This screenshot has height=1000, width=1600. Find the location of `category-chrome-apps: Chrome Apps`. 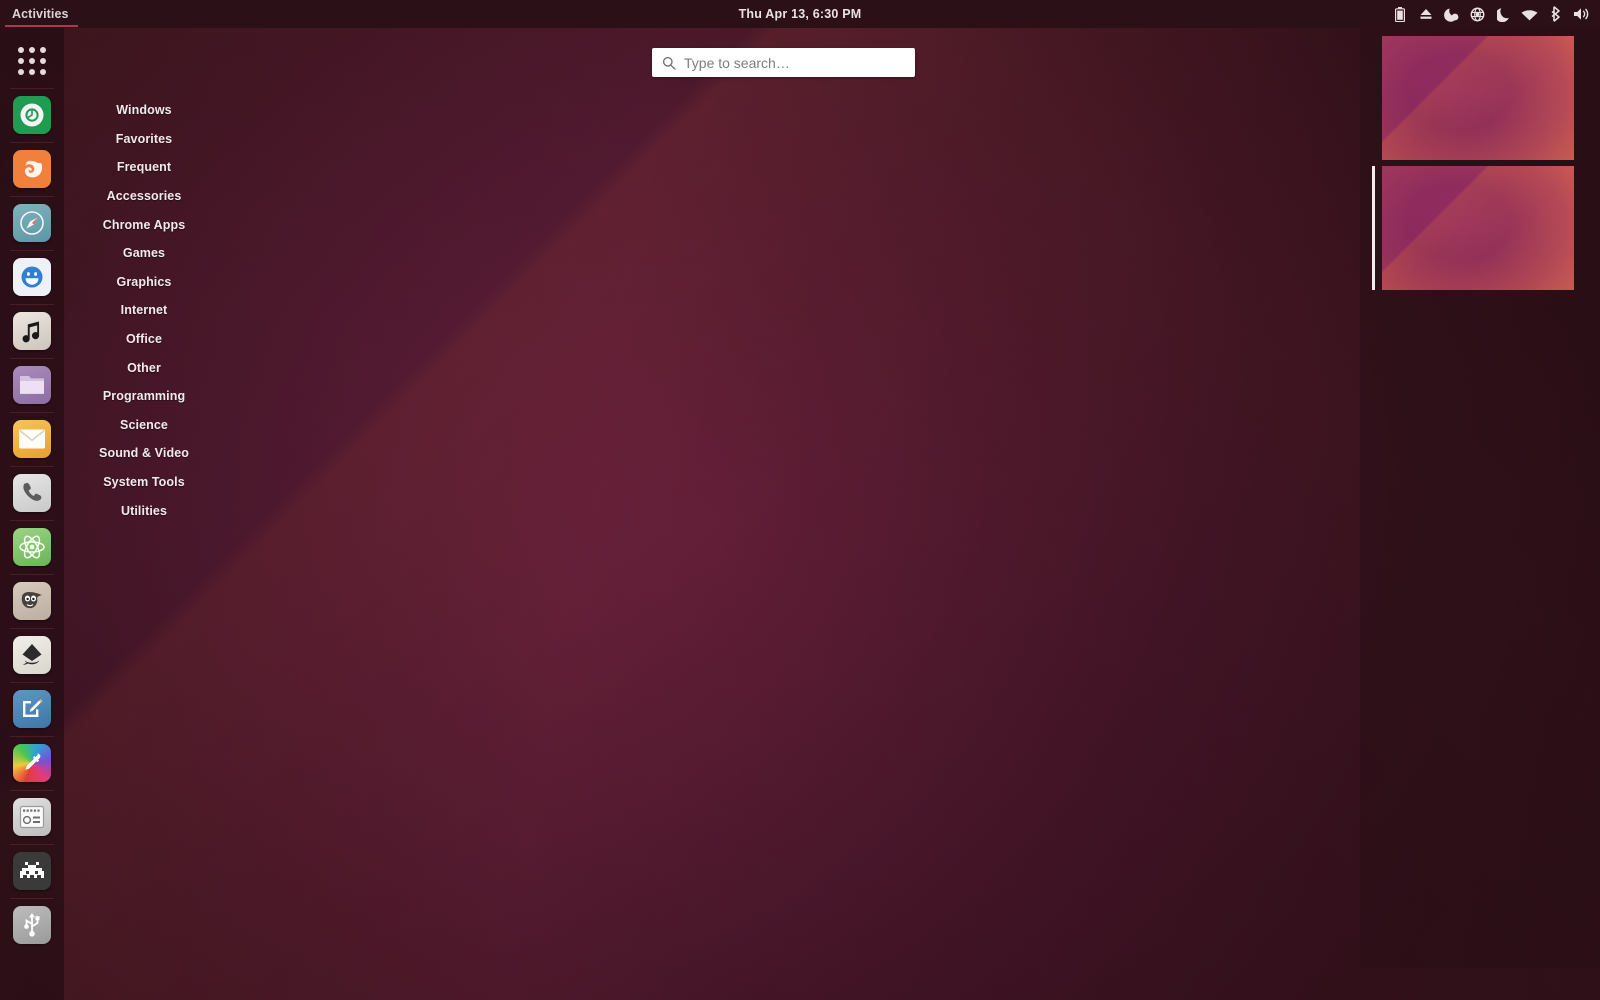

category-chrome-apps: Chrome Apps is located at coordinates (144, 224).